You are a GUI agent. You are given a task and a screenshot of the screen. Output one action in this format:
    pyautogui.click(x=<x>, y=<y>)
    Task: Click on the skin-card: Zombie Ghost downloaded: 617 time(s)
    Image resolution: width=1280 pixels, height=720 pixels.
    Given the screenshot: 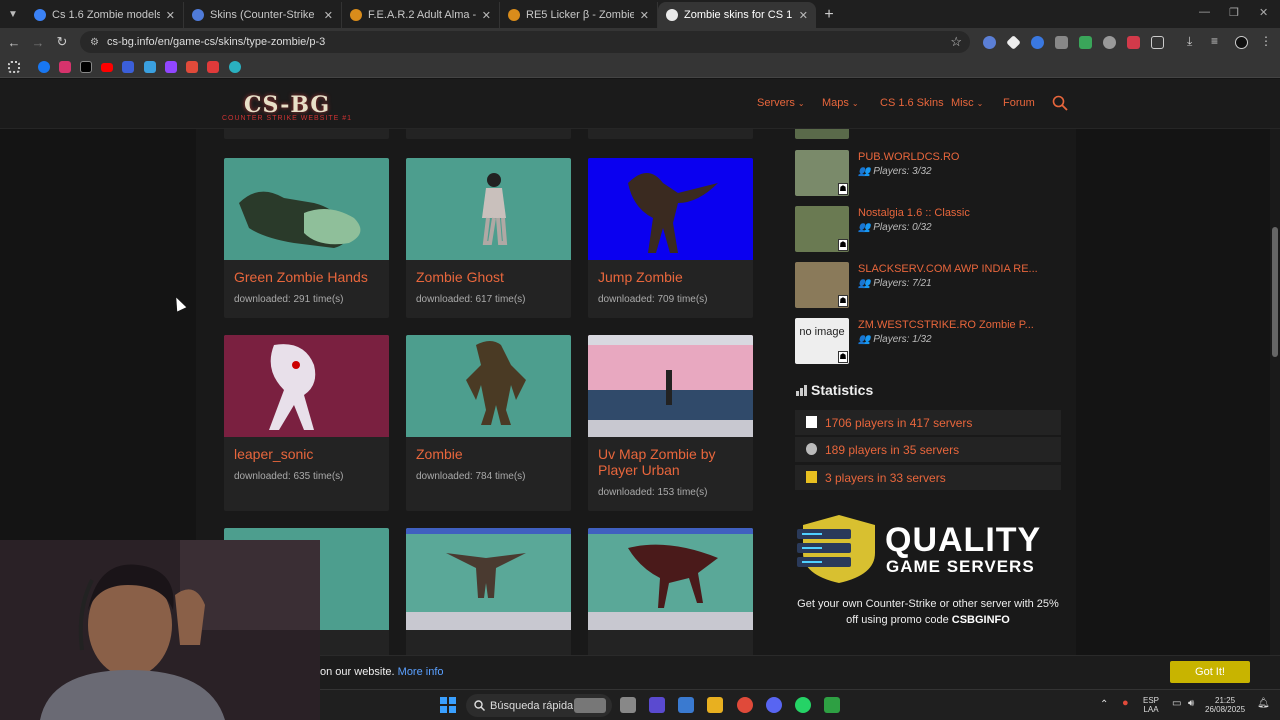 What is the action you would take?
    pyautogui.click(x=488, y=238)
    